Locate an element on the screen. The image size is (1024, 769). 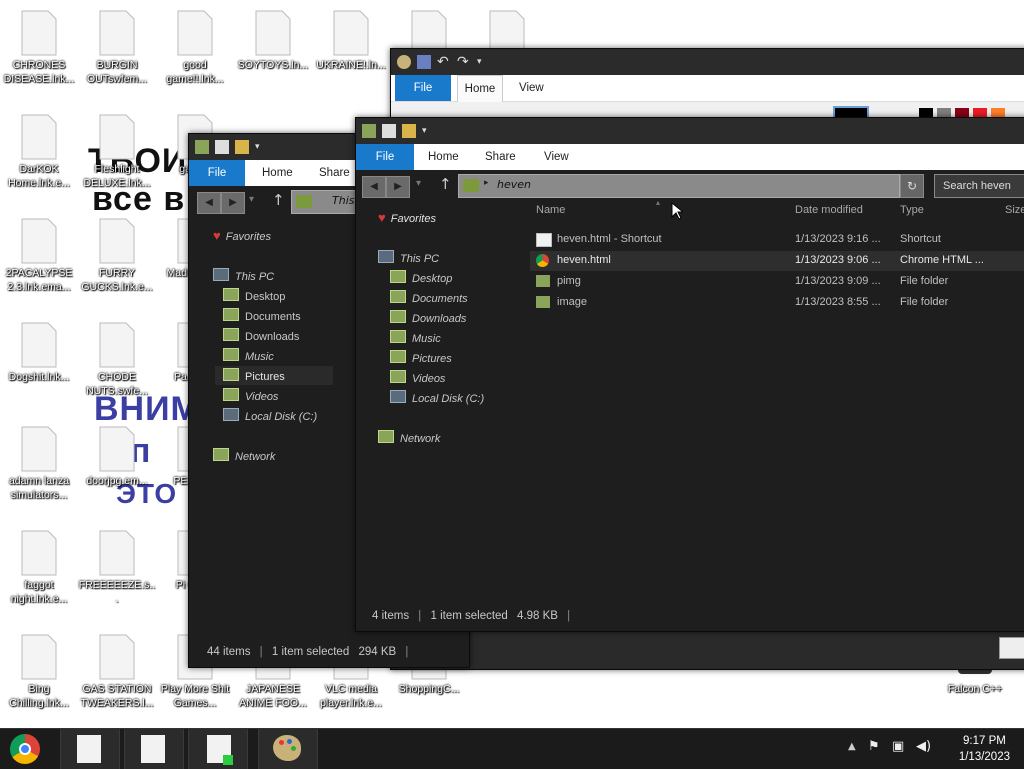
paint-titlebar: ↶ ↷ ▾ is located at coordinates (707, 62).